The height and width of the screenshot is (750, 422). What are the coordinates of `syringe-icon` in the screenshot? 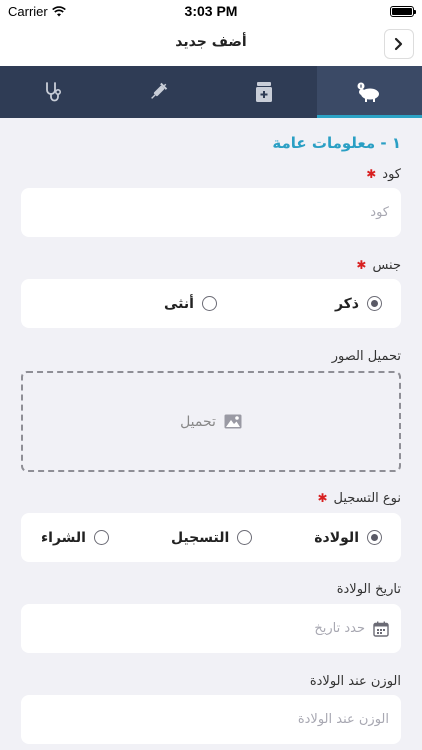 It's located at (159, 90).